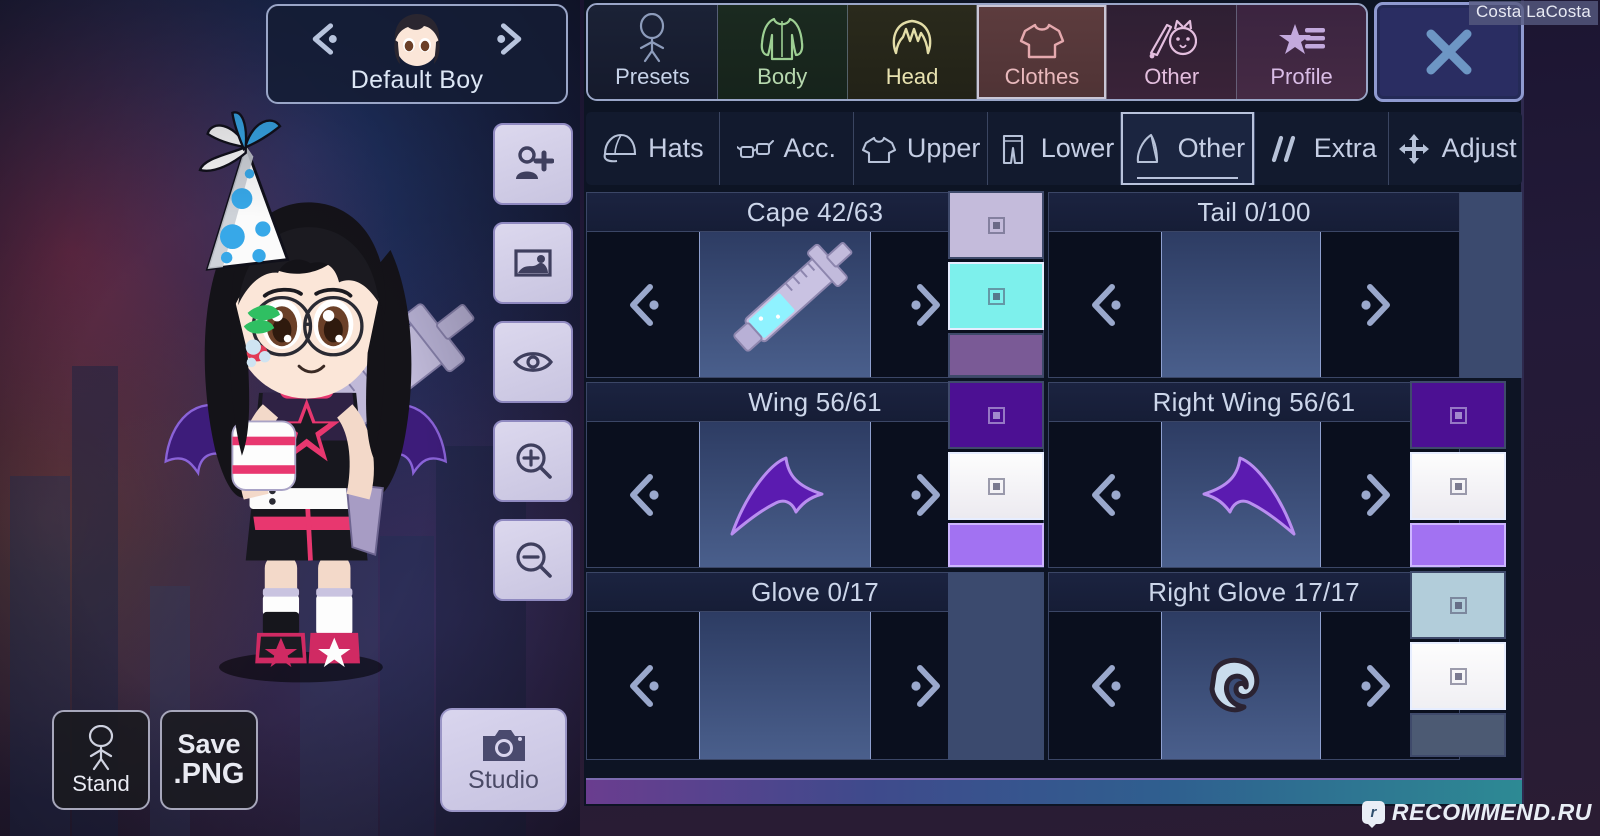 The height and width of the screenshot is (836, 1600). Describe the element at coordinates (1105, 304) in the screenshot. I see `slot-tail-prev` at that location.